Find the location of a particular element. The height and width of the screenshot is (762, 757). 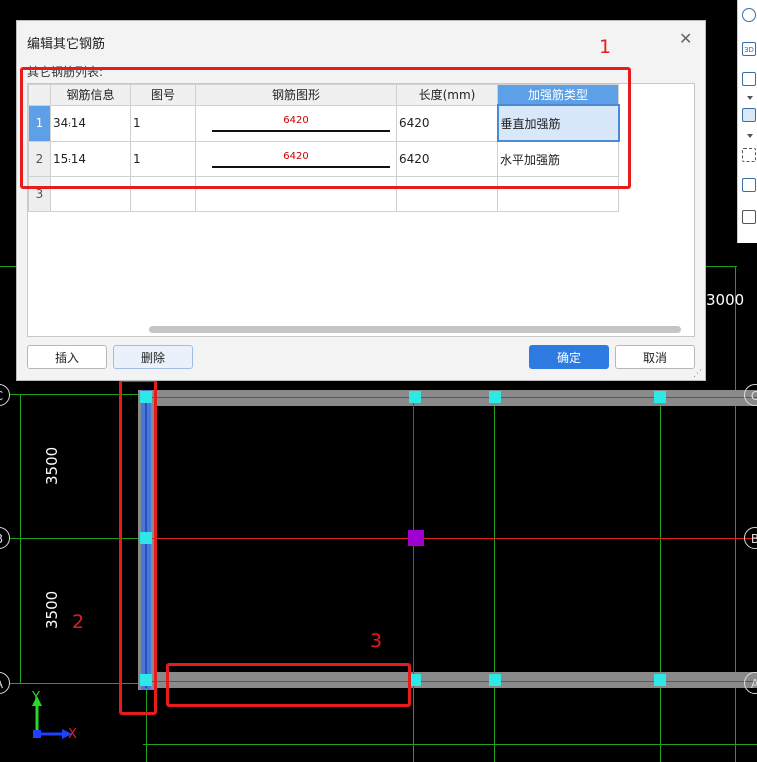

grid-line-h-dim is located at coordinates (450, 744).